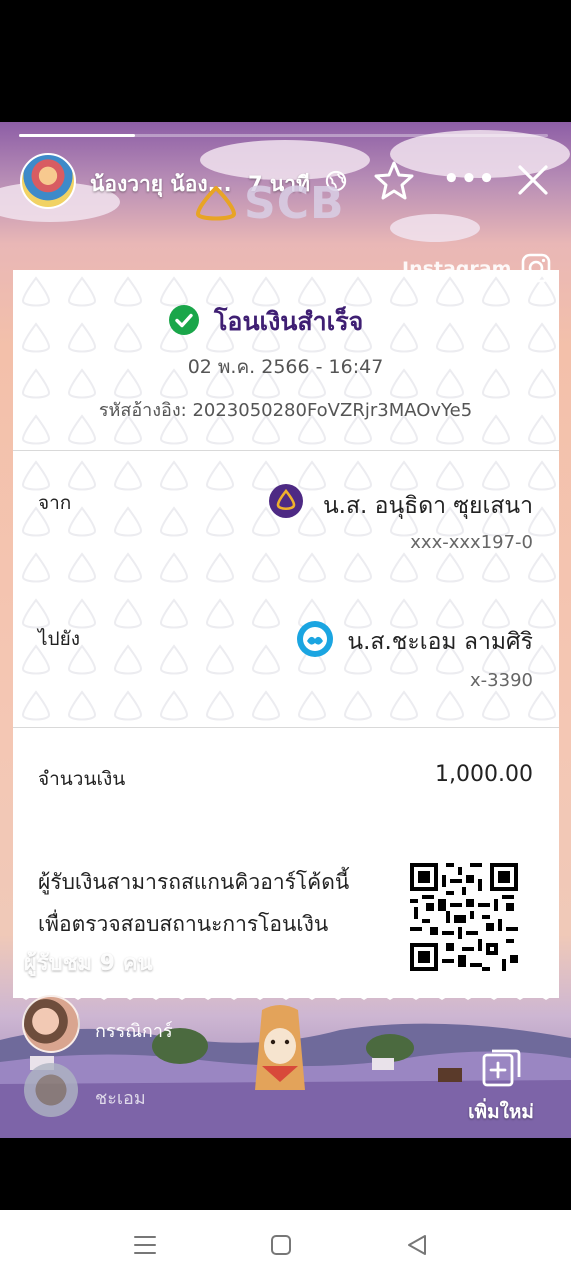 The width and height of the screenshot is (571, 1280). I want to click on instagram-watermark: Instagram, so click(457, 269).